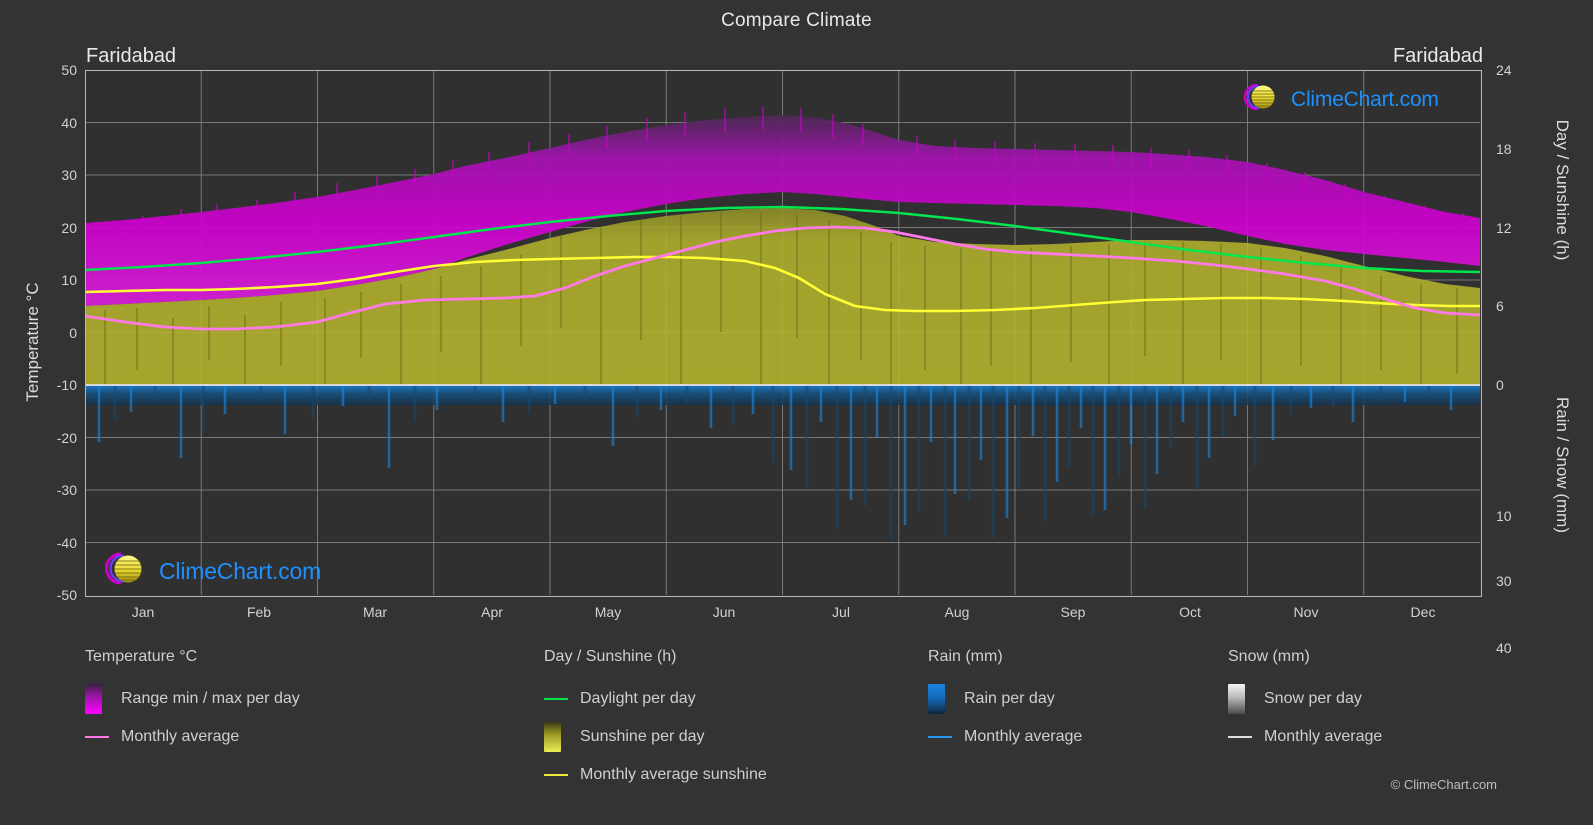  Describe the element at coordinates (556, 775) in the screenshot. I see `sunshine-avg-line-icon` at that location.